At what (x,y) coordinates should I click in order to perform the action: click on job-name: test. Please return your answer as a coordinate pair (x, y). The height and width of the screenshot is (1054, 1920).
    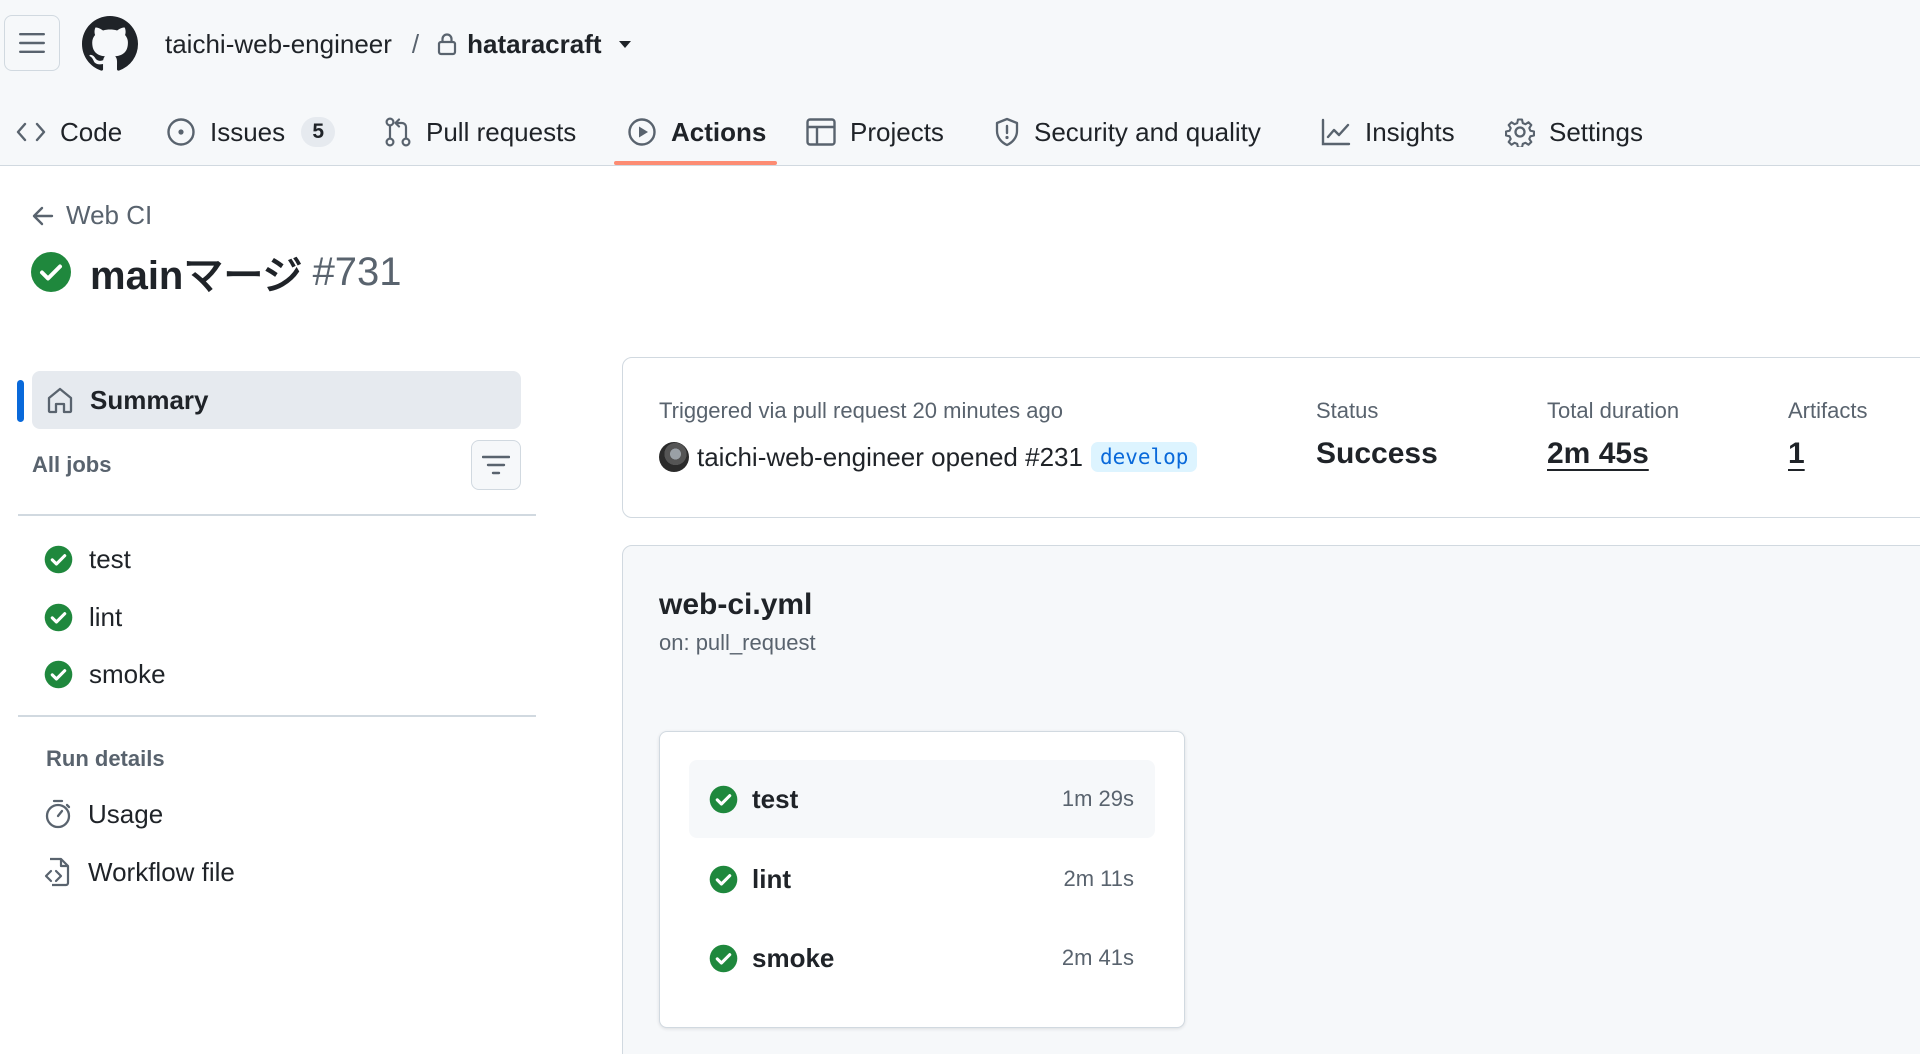
    Looking at the image, I should click on (775, 798).